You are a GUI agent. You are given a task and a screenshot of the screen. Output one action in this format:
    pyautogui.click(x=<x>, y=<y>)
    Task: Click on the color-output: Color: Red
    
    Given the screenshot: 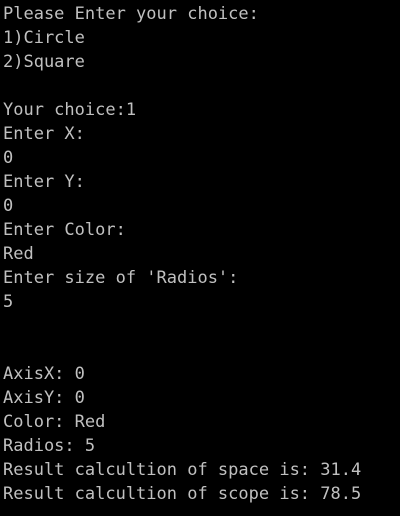 What is the action you would take?
    pyautogui.click(x=54, y=422)
    